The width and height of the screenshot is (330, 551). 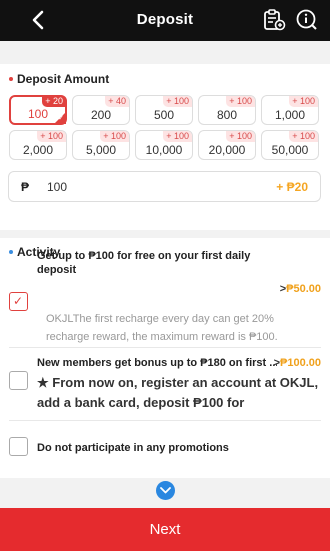 I want to click on amount-bonus-badge: + 40, so click(x=117, y=101).